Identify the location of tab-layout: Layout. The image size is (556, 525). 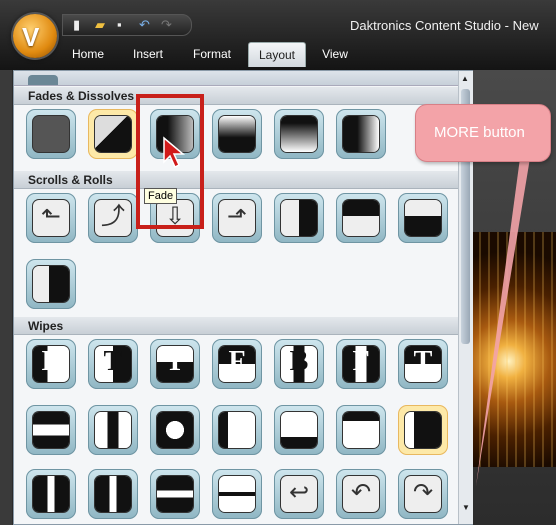
(277, 54).